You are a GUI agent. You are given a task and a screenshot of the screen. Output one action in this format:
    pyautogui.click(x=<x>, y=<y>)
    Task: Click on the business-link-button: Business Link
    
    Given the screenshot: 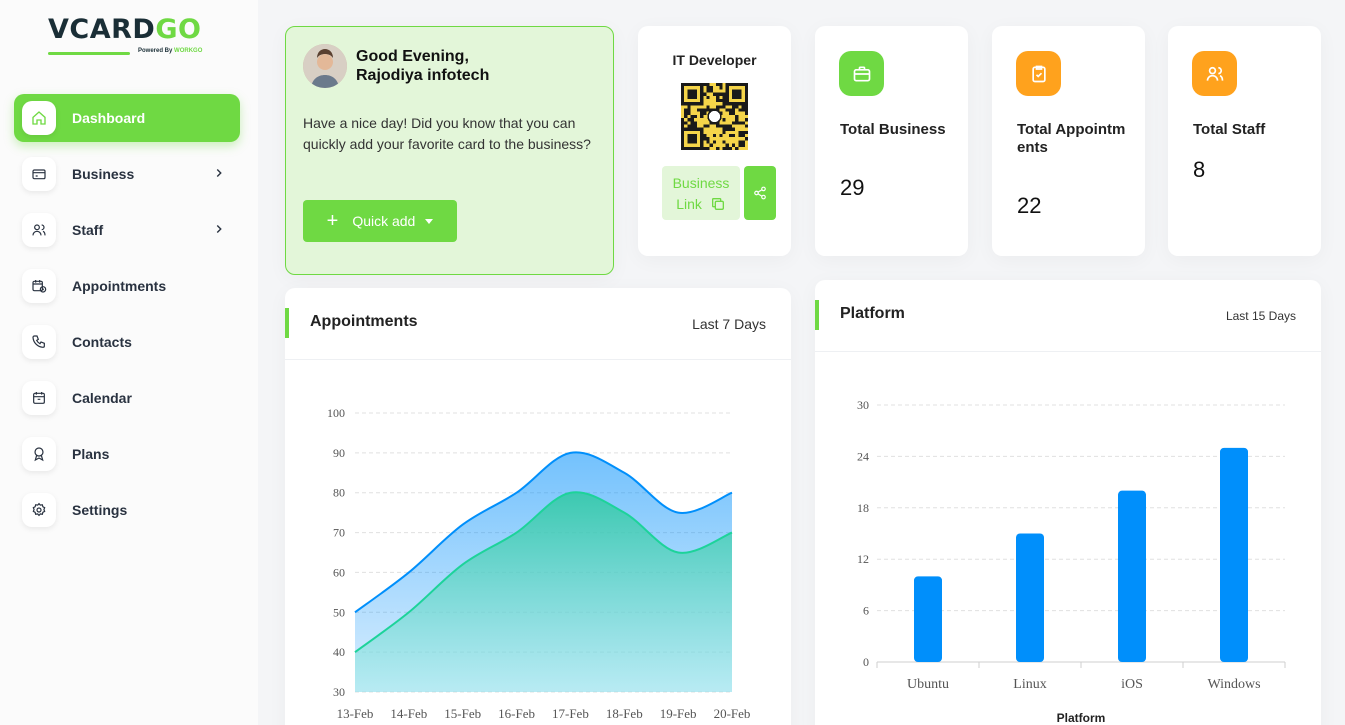 What is the action you would take?
    pyautogui.click(x=701, y=193)
    